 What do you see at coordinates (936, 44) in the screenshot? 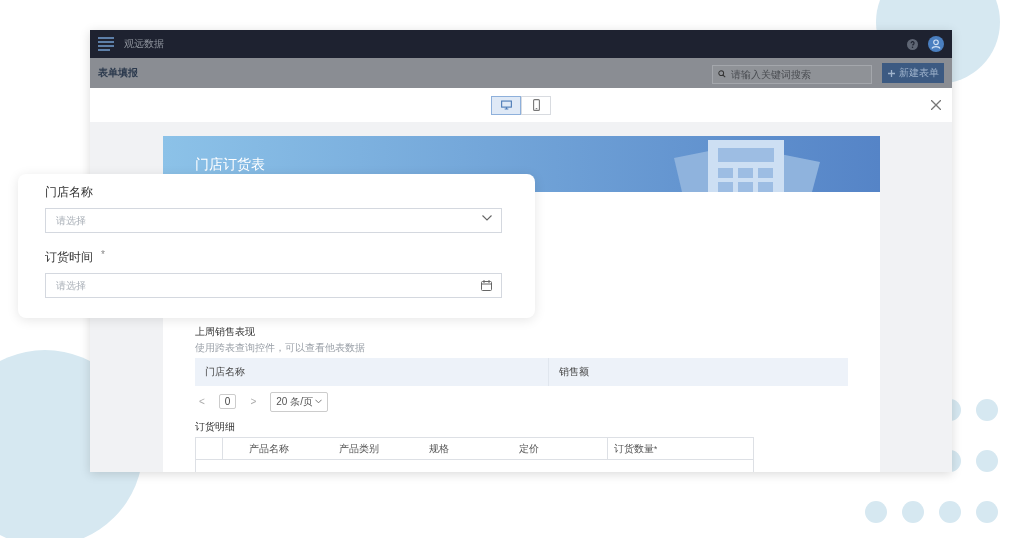
I see `user-avatar-icon` at bounding box center [936, 44].